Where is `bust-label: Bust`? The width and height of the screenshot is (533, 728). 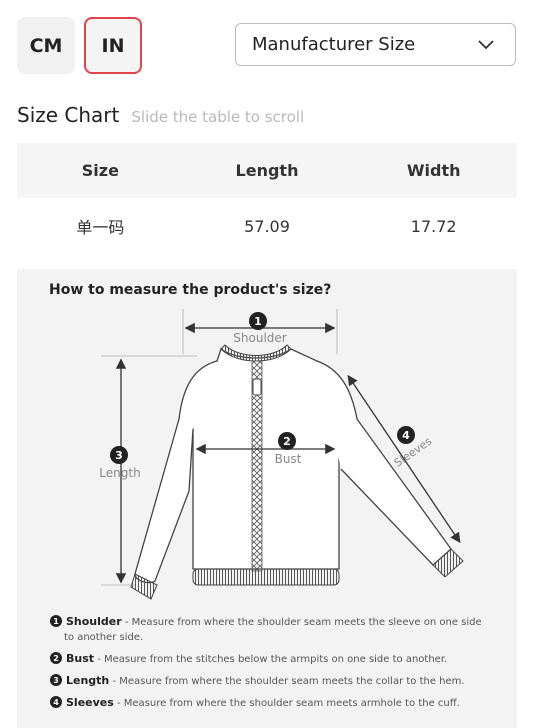 bust-label: Bust is located at coordinates (288, 459).